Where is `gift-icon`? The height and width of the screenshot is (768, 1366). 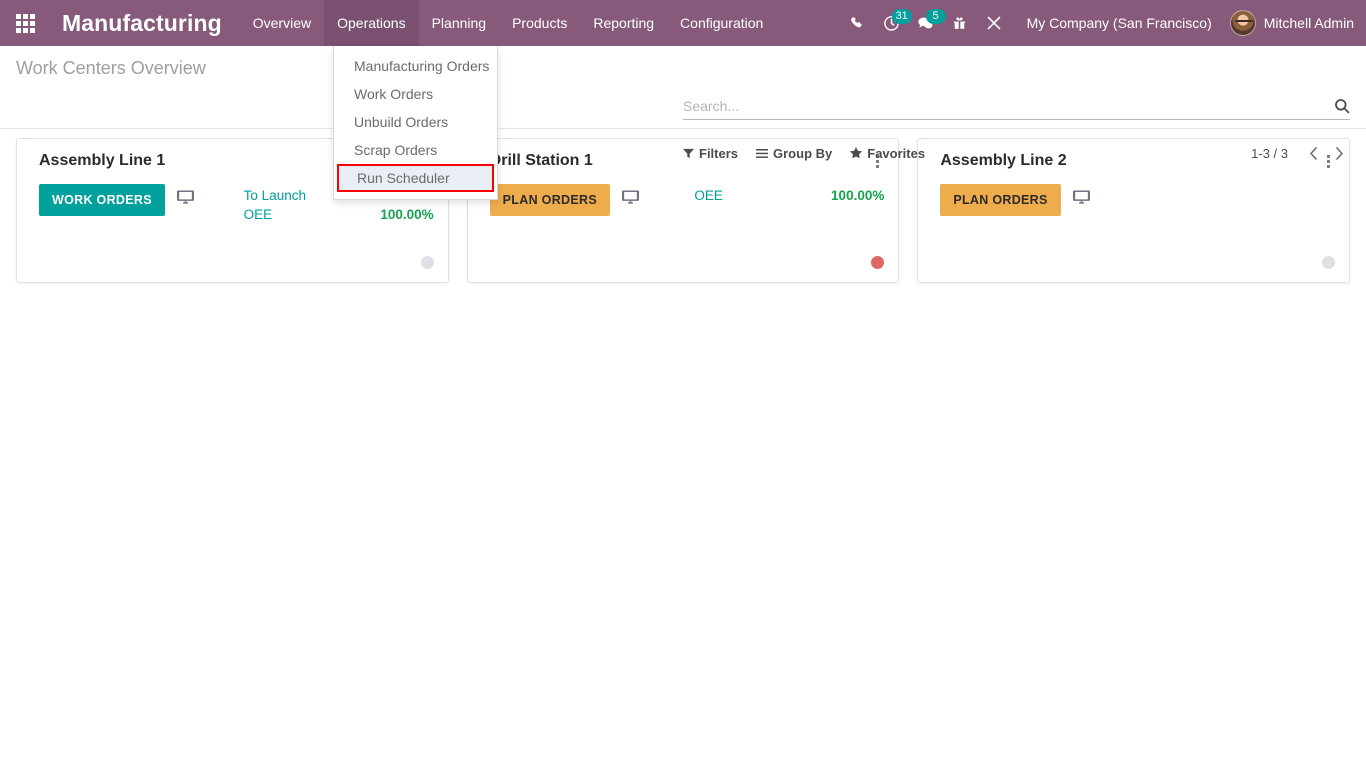
gift-icon is located at coordinates (960, 23).